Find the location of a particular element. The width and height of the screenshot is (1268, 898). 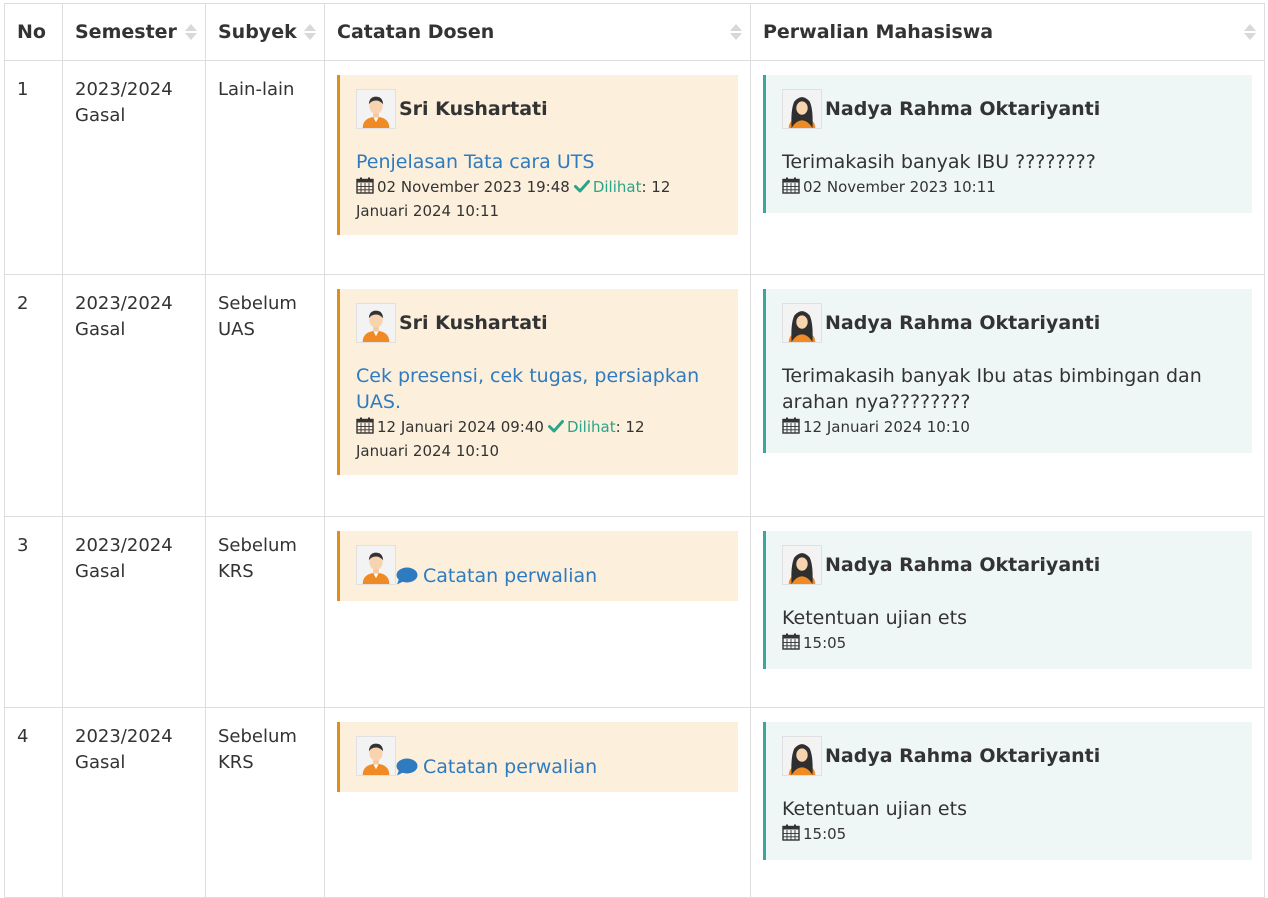

column-header-catatan-dosen: Catatan Dosen is located at coordinates (537, 32).